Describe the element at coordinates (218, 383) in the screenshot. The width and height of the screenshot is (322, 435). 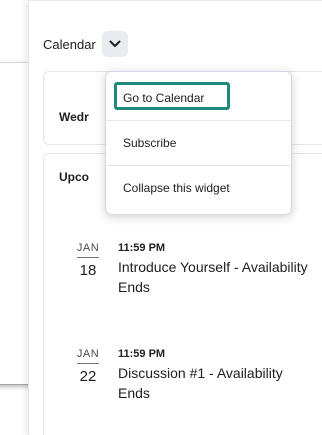
I see `event-title-link: Discussion #1 - Availability Ends` at that location.